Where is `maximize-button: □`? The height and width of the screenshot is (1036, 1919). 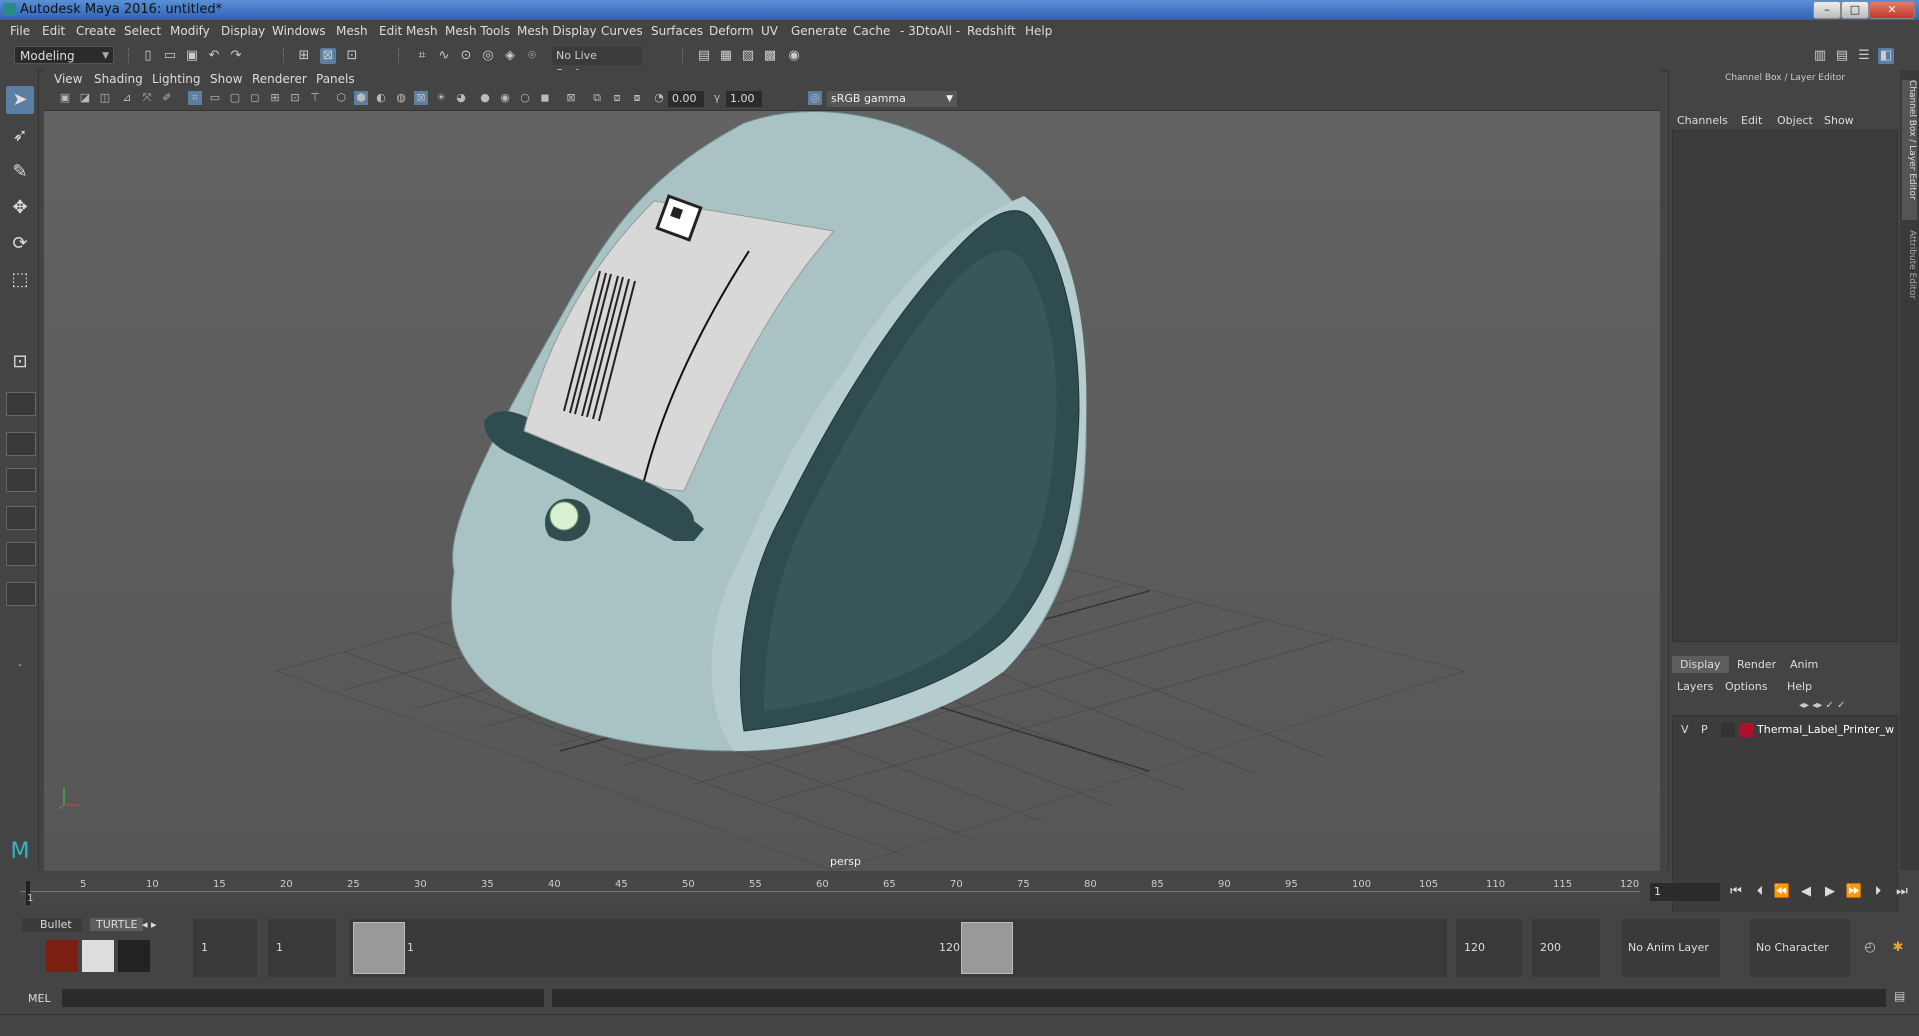
maximize-button: □ is located at coordinates (1855, 10).